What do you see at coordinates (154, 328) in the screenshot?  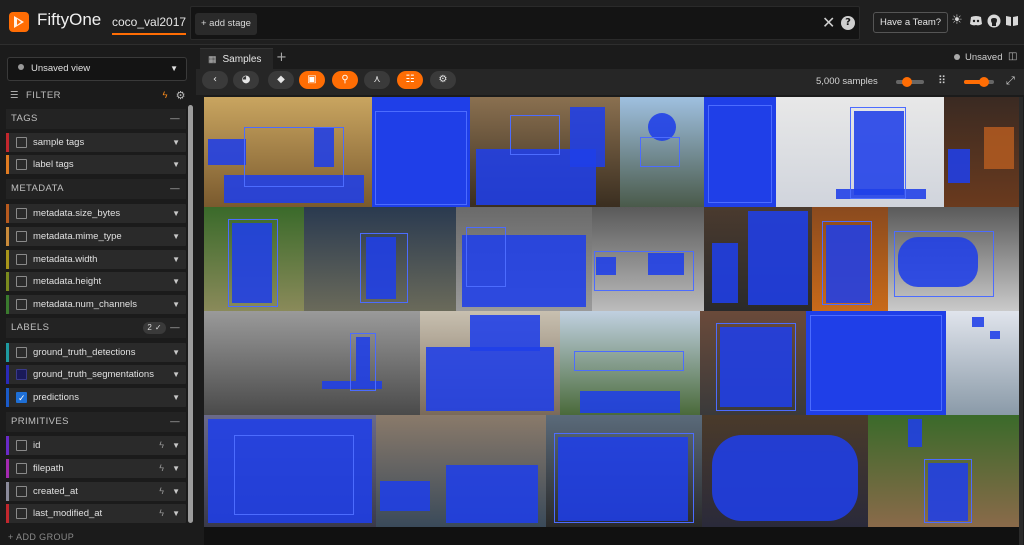 I see `labels-count-badge: 2 ✓` at bounding box center [154, 328].